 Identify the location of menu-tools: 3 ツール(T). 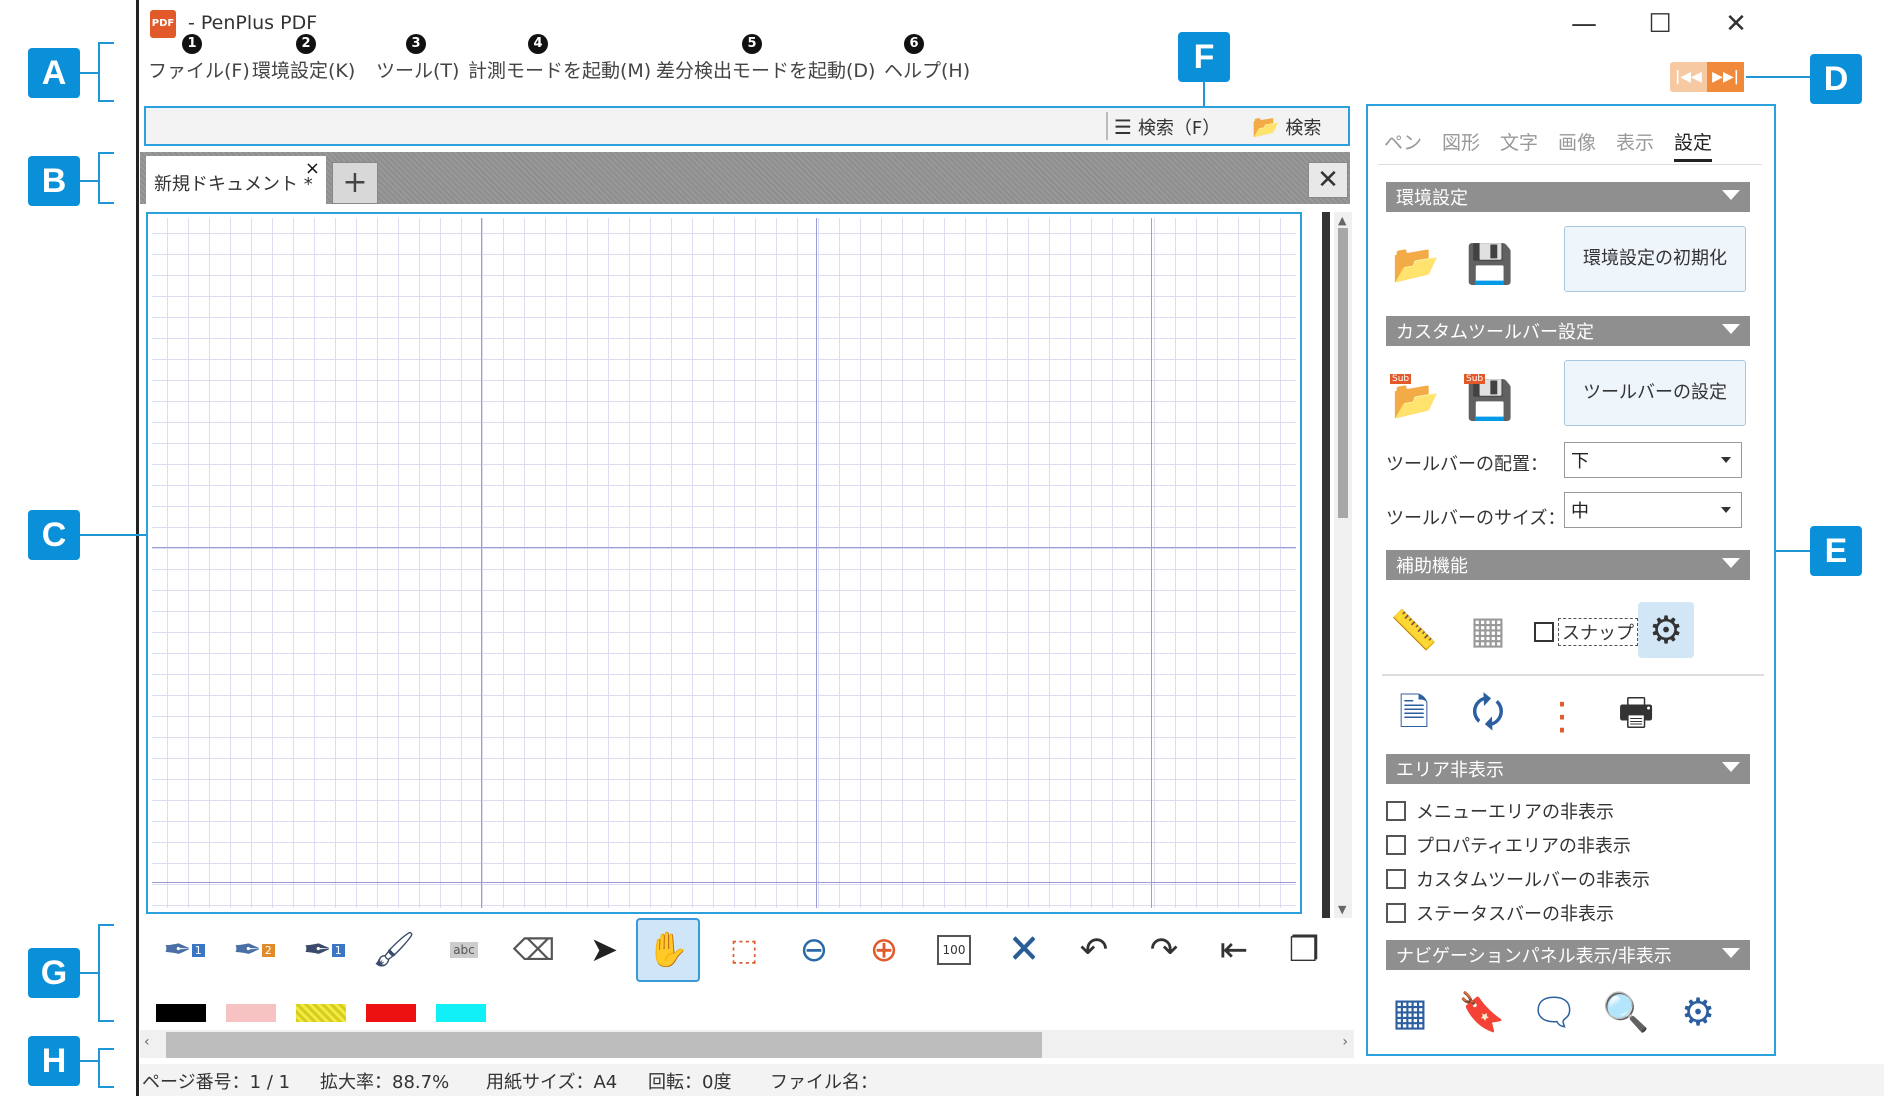
(417, 58).